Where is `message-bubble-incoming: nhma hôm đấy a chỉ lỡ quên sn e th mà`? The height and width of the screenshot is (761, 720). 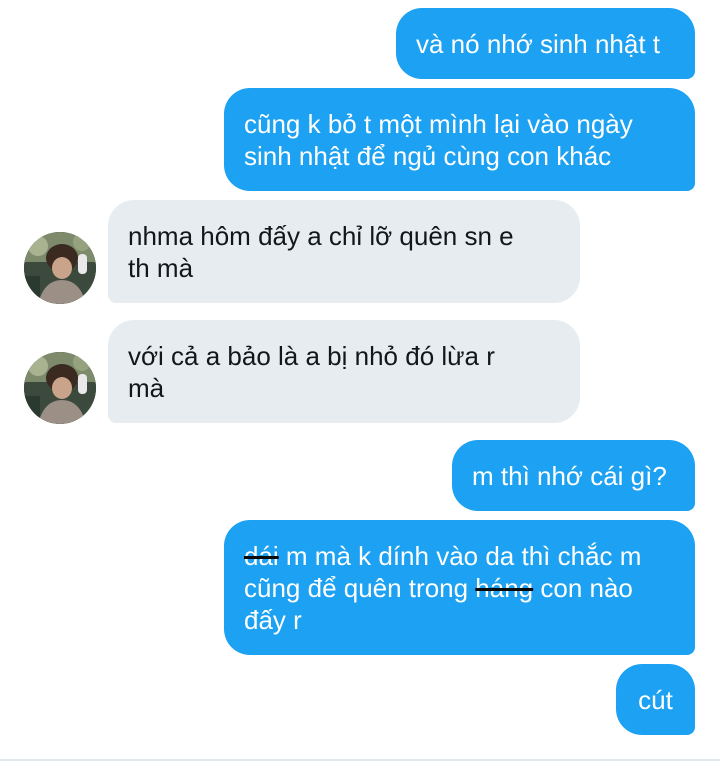 message-bubble-incoming: nhma hôm đấy a chỉ lỡ quên sn e th mà is located at coordinates (344, 251).